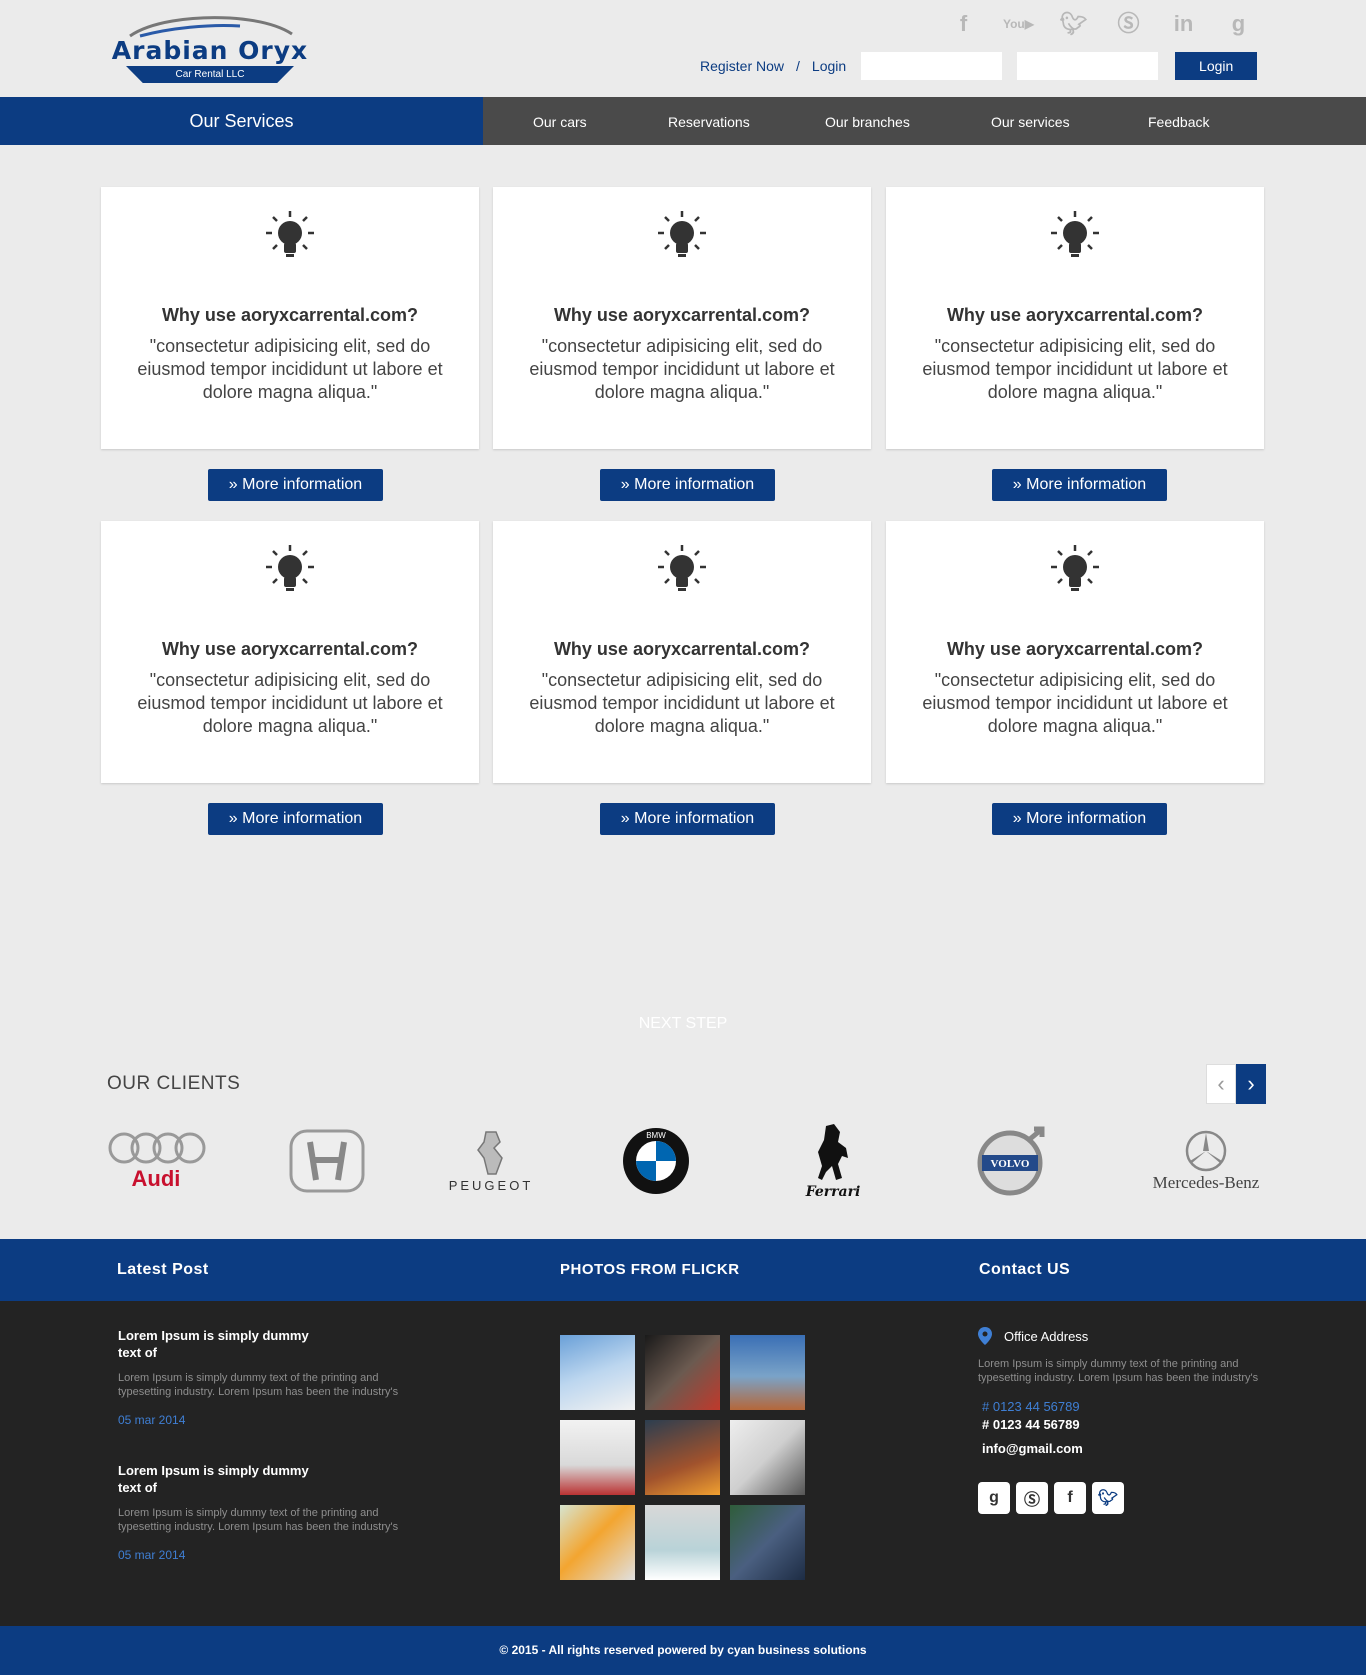  I want to click on client-logo-audi: Audi, so click(156, 1160).